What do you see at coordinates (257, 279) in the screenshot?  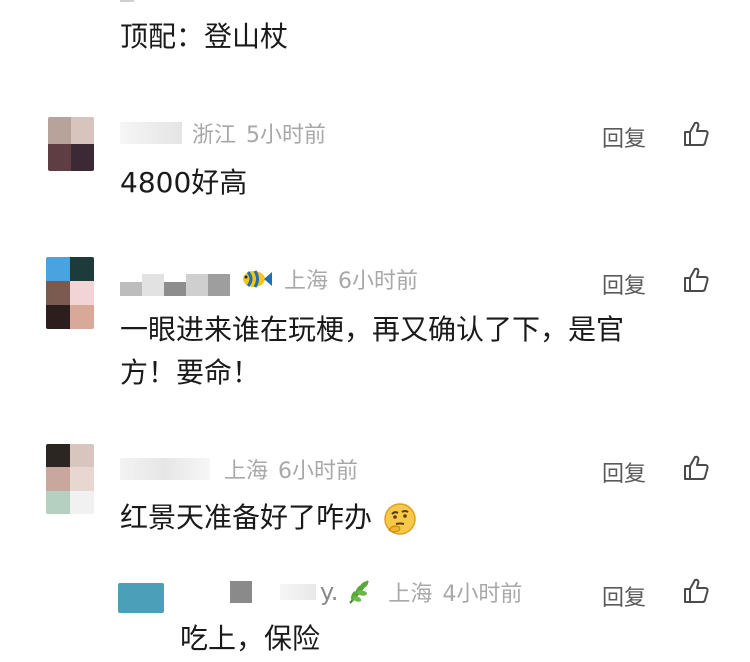 I see `fish-icon` at bounding box center [257, 279].